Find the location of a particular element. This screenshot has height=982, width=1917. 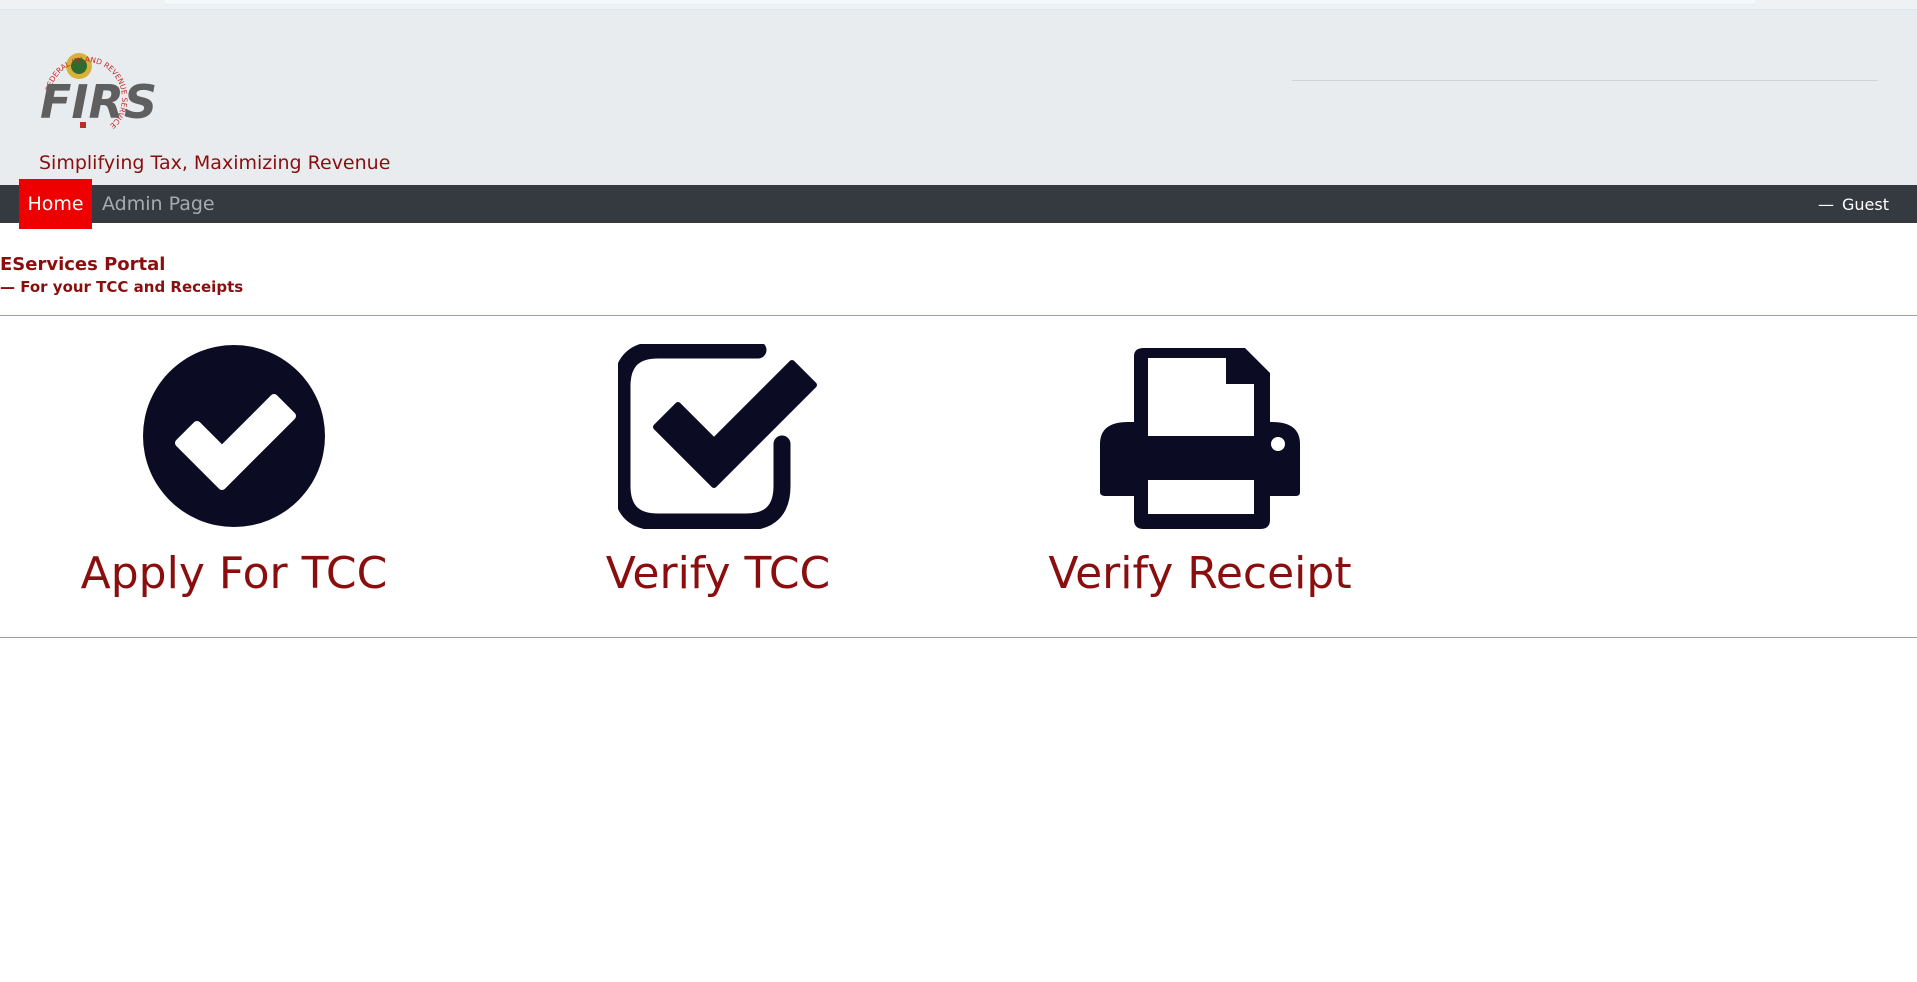

check-circle-icon is located at coordinates (234, 436).